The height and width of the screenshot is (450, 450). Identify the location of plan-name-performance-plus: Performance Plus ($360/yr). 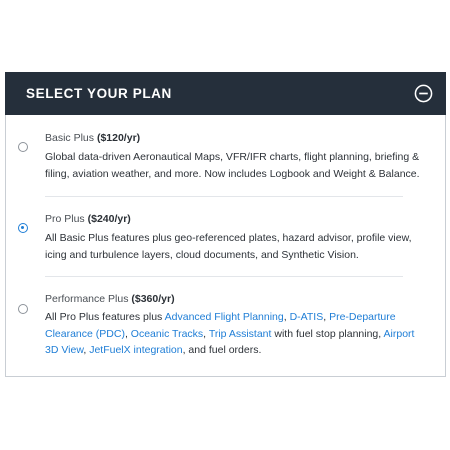
(110, 299).